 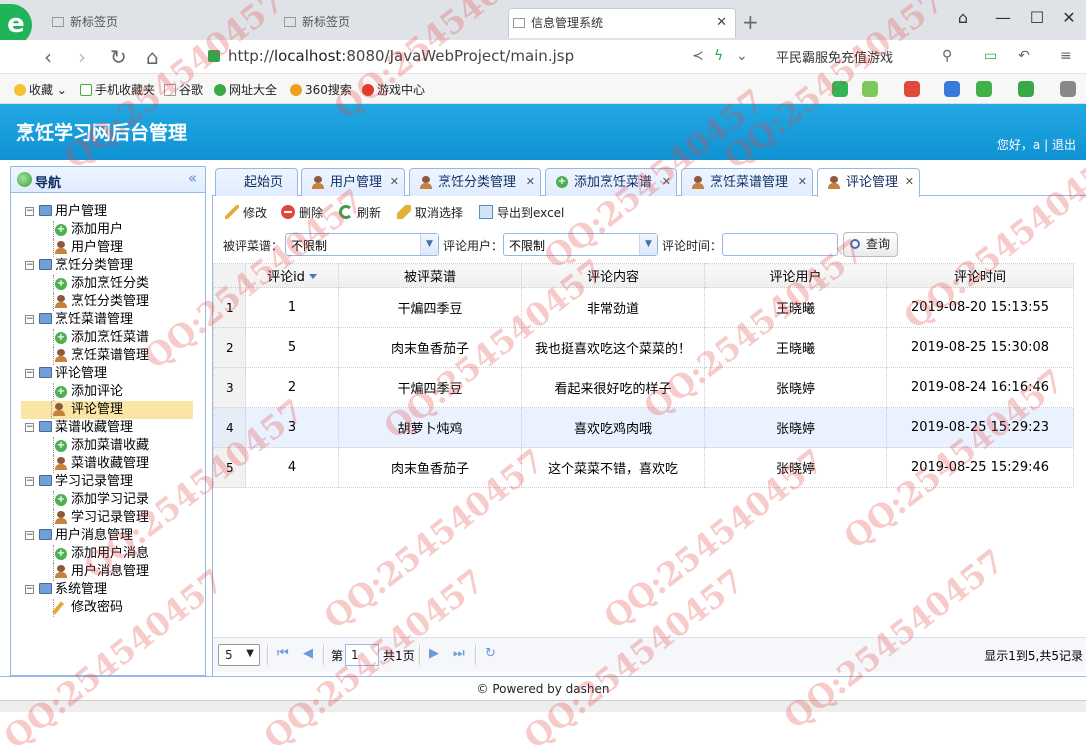 I want to click on sidebar-item: + 添加用户消息, so click(x=114, y=554).